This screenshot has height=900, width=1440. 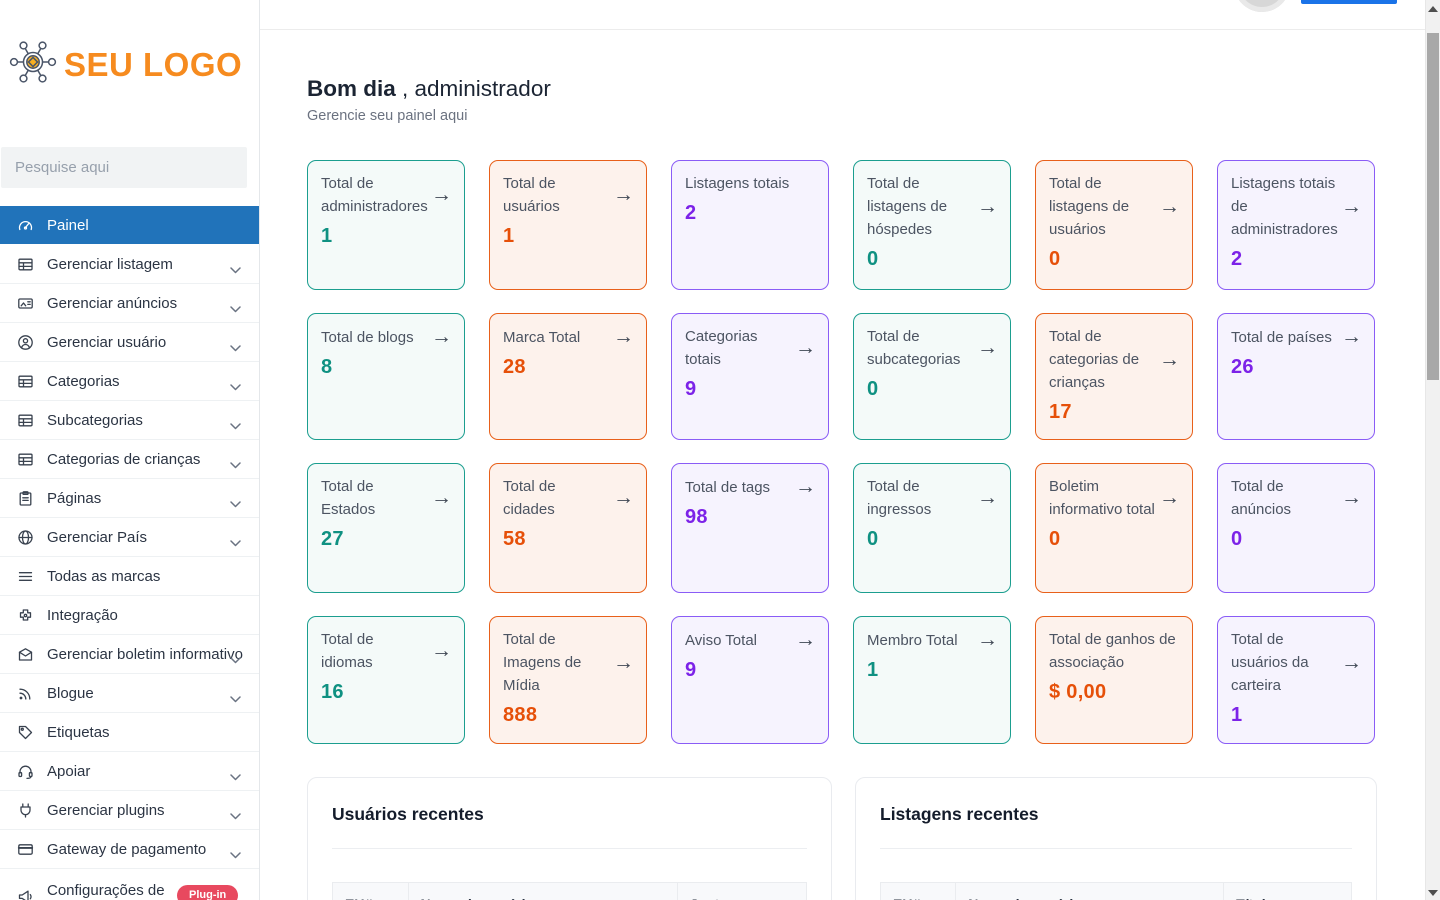 I want to click on sidebar-item-categorias-de-criancas: Categorias de crianças, so click(x=129, y=459).